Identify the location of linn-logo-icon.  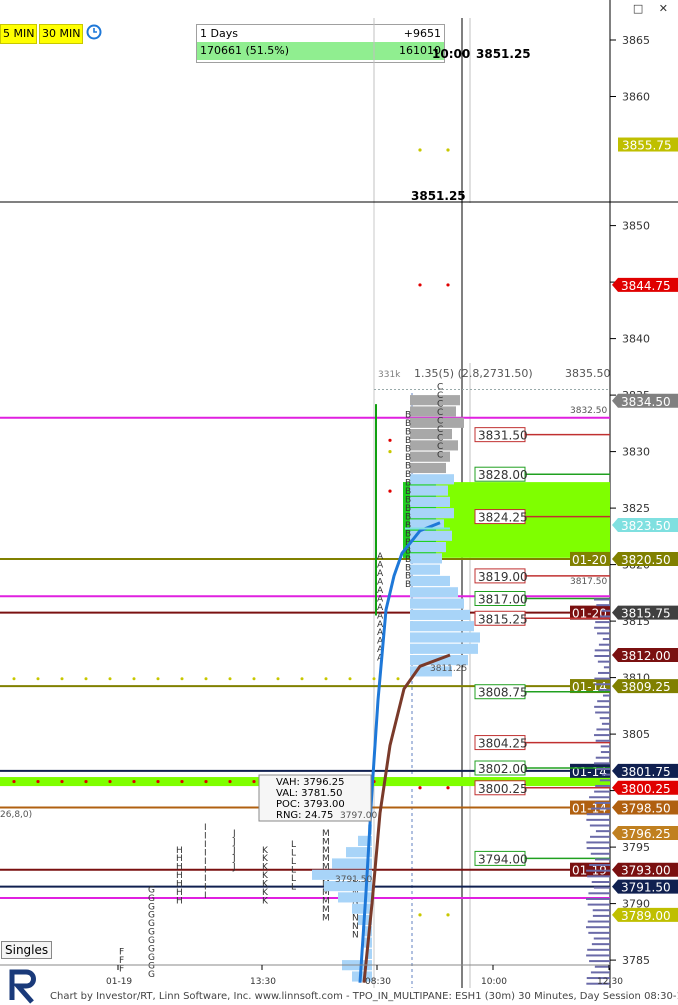
(22, 986).